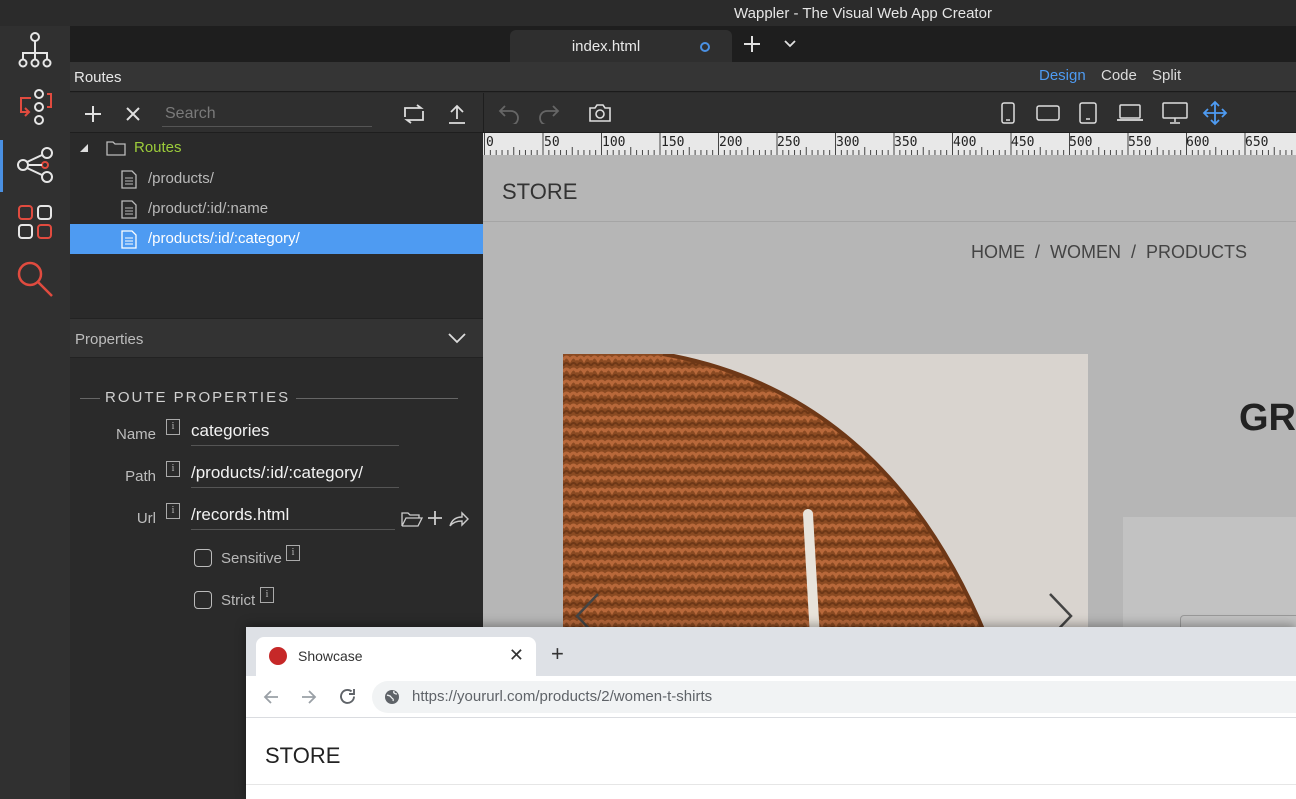 This screenshot has width=1296, height=799. I want to click on search-input, so click(267, 114).